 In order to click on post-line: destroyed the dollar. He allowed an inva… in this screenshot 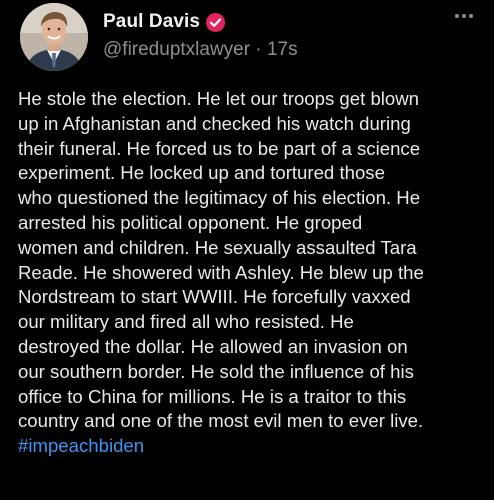, I will do `click(213, 346)`.